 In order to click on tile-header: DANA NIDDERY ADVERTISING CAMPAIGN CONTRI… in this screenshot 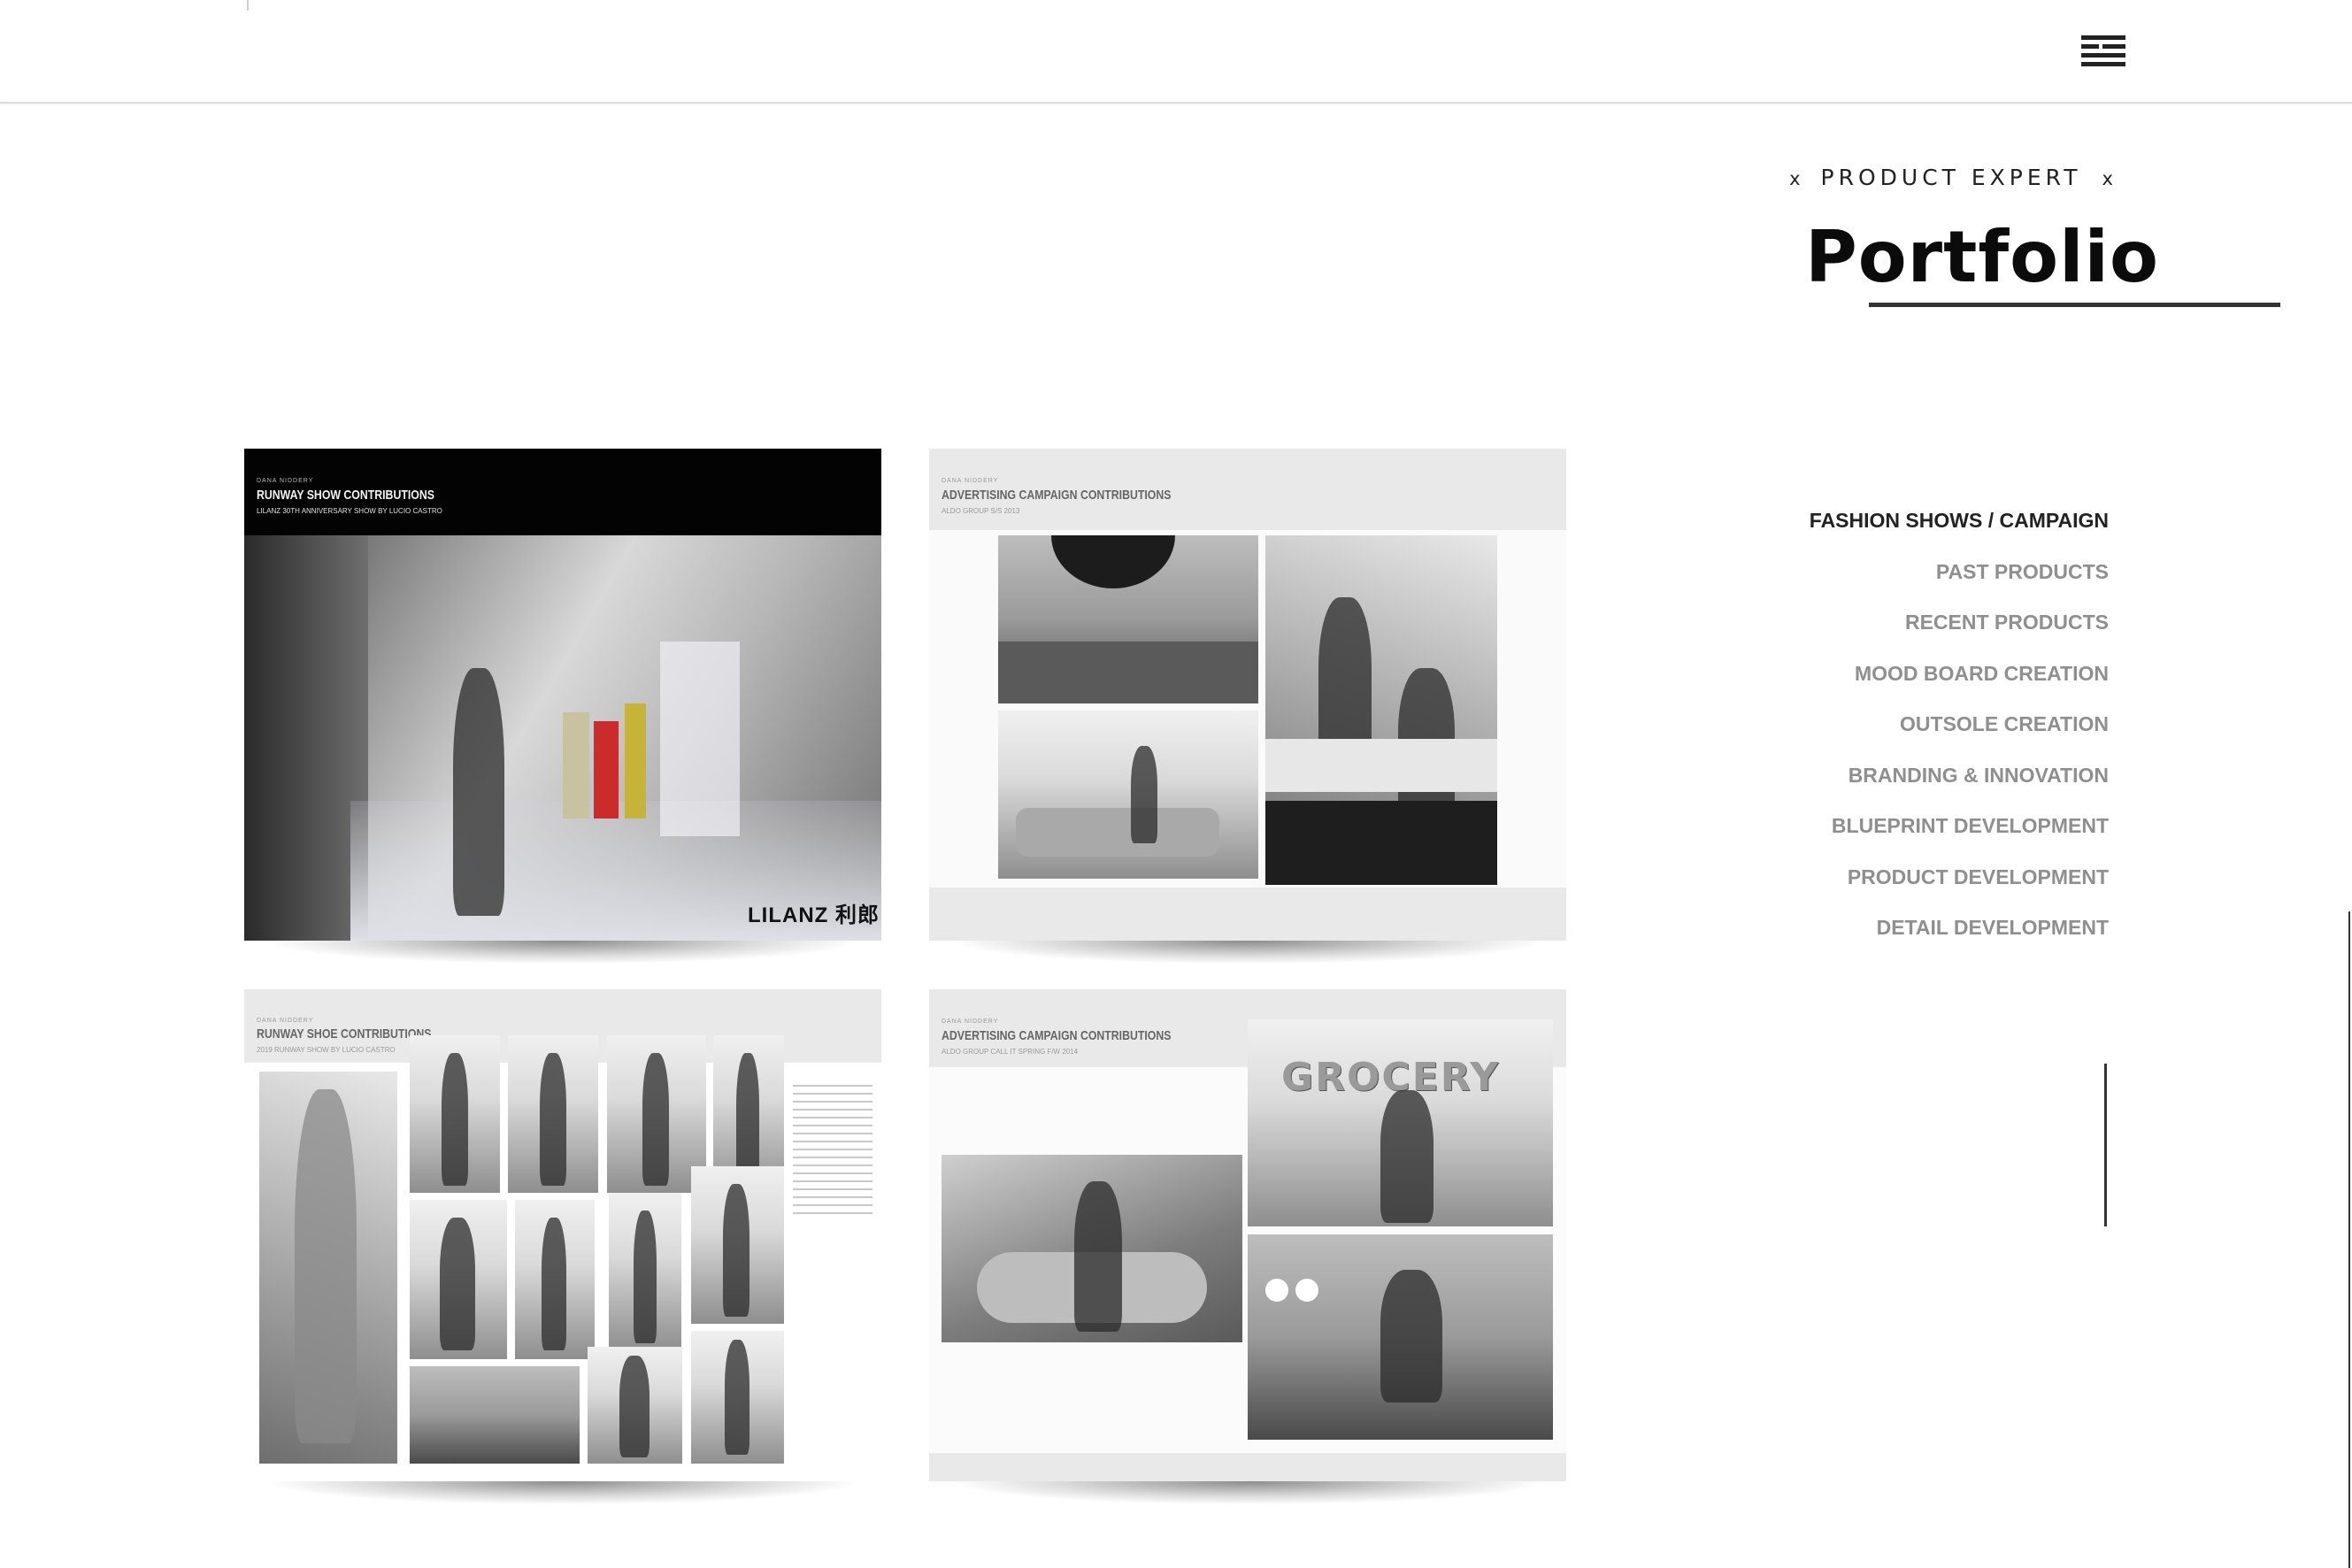, I will do `click(1247, 489)`.